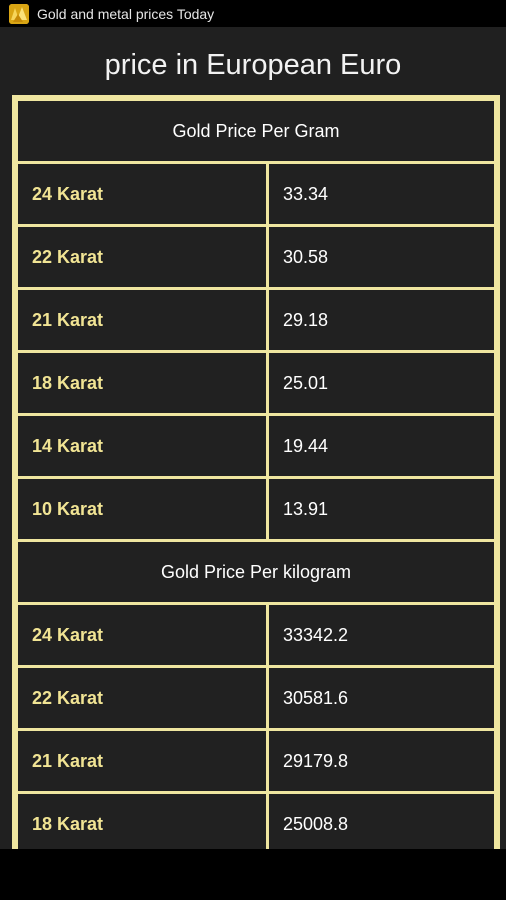 The image size is (506, 900). Describe the element at coordinates (381, 194) in the screenshot. I see `price-value: 33.34` at that location.